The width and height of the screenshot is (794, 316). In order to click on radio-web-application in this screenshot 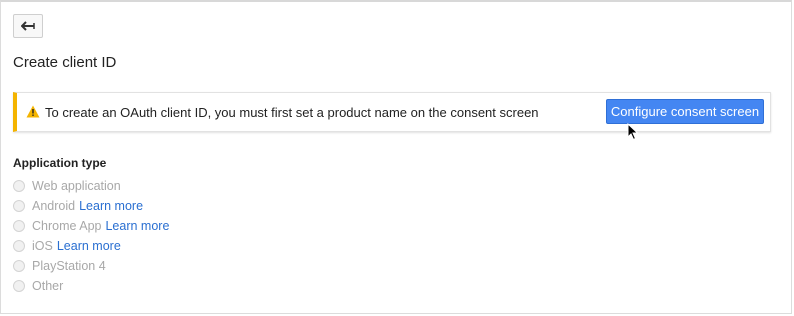, I will do `click(19, 186)`.